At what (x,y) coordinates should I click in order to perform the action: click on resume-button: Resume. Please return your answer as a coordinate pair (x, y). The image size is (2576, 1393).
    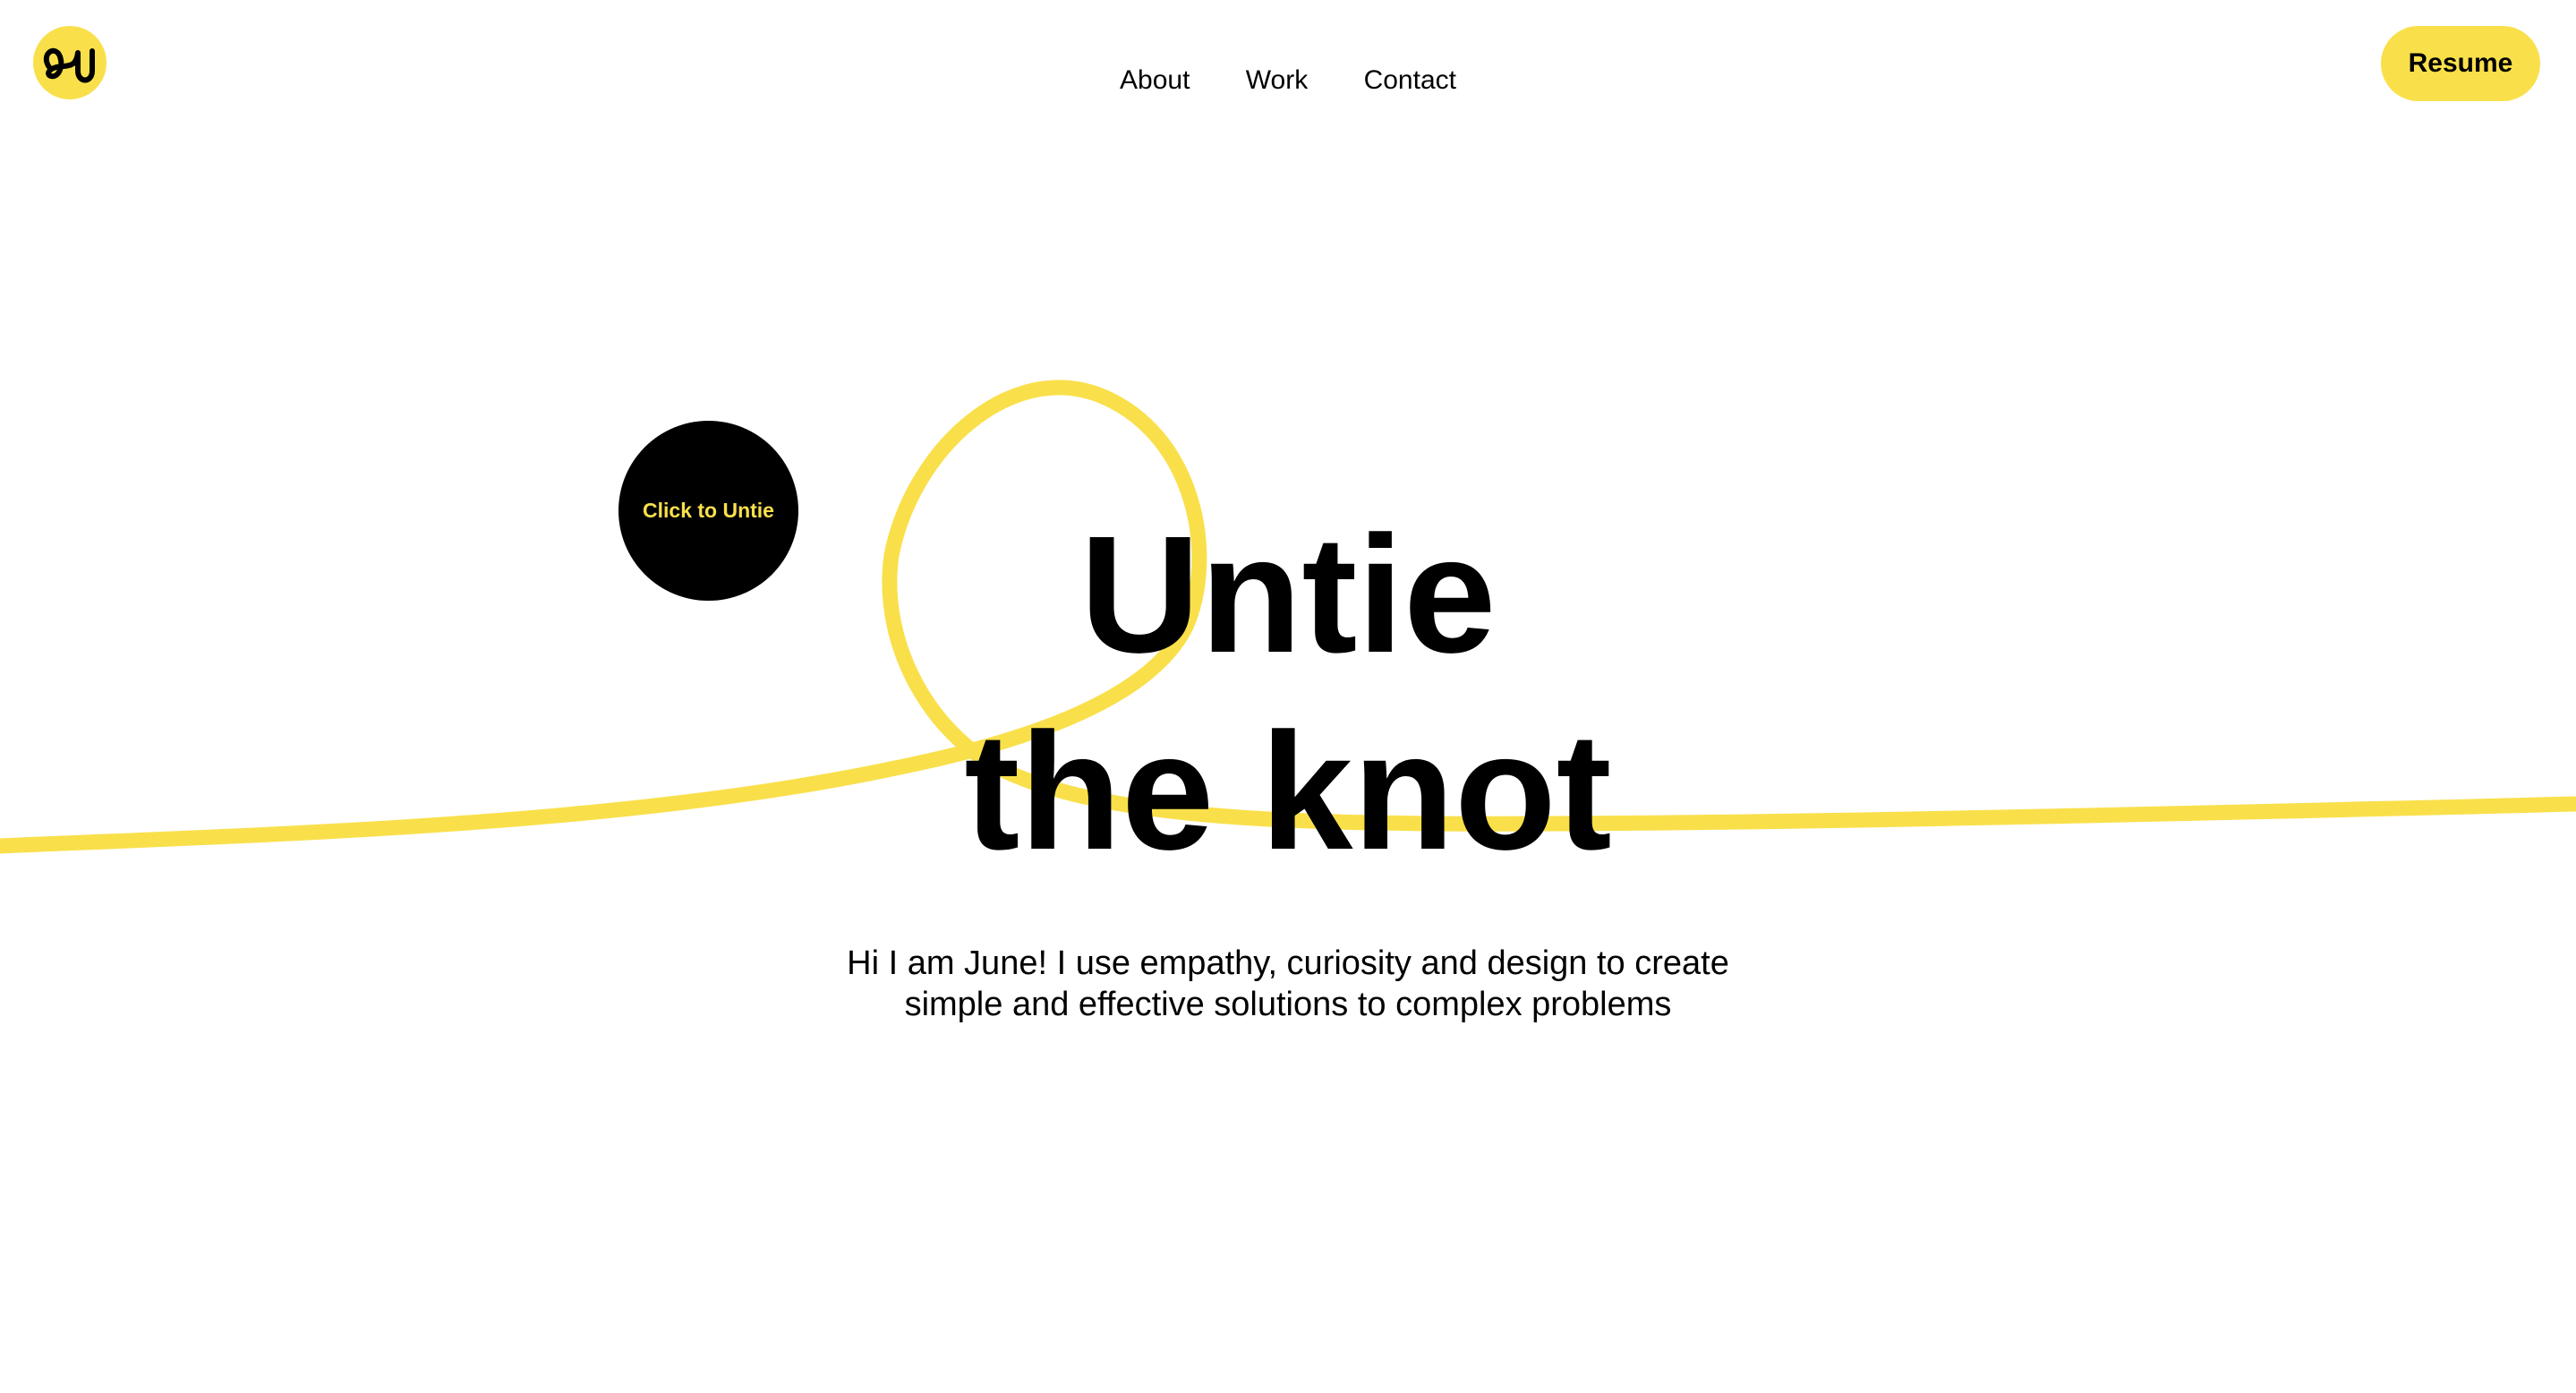
    Looking at the image, I should click on (2460, 64).